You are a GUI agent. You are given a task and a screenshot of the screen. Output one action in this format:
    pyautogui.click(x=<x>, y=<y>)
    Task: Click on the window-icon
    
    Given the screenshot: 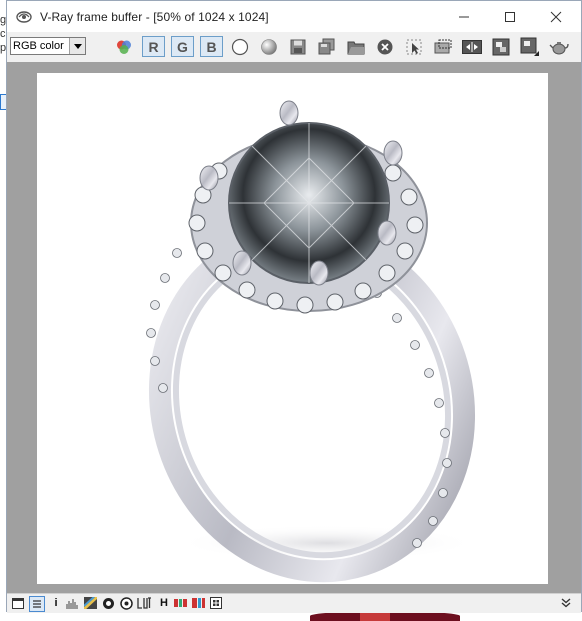 What is the action you would take?
    pyautogui.click(x=18, y=603)
    